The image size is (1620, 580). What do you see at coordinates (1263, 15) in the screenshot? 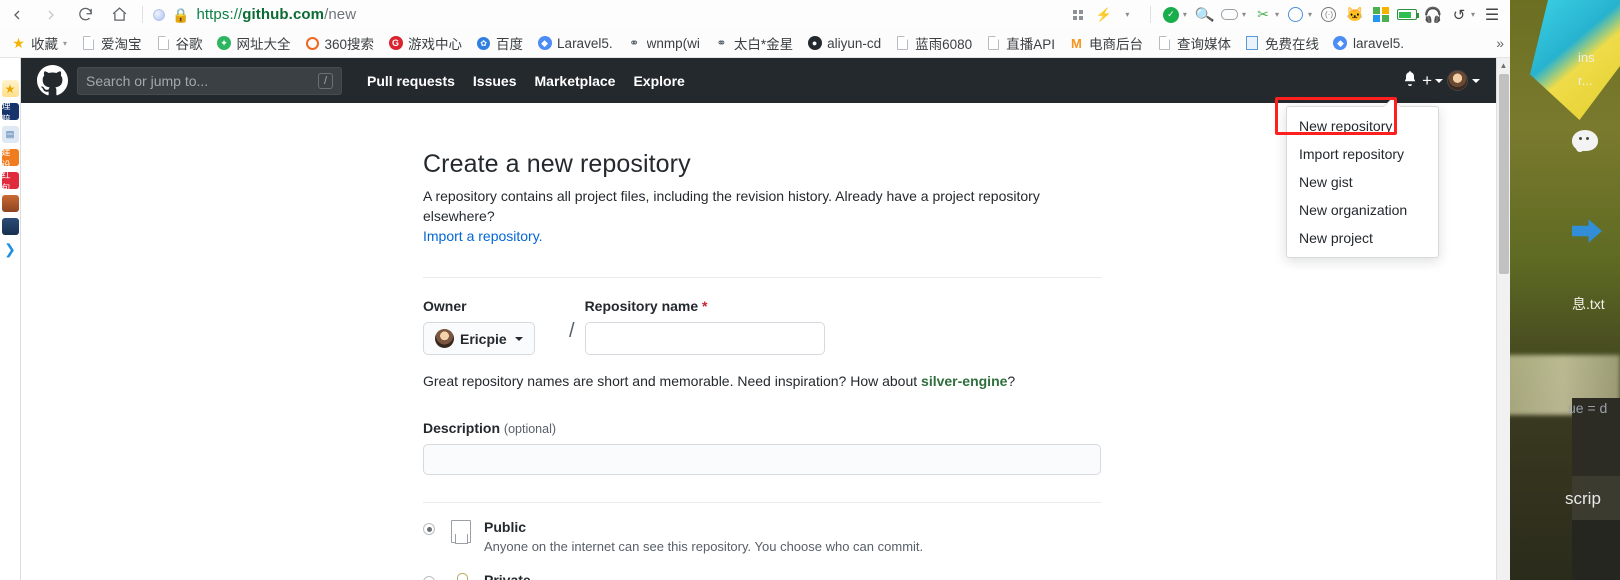
I see `scissors-icon: ✂` at bounding box center [1263, 15].